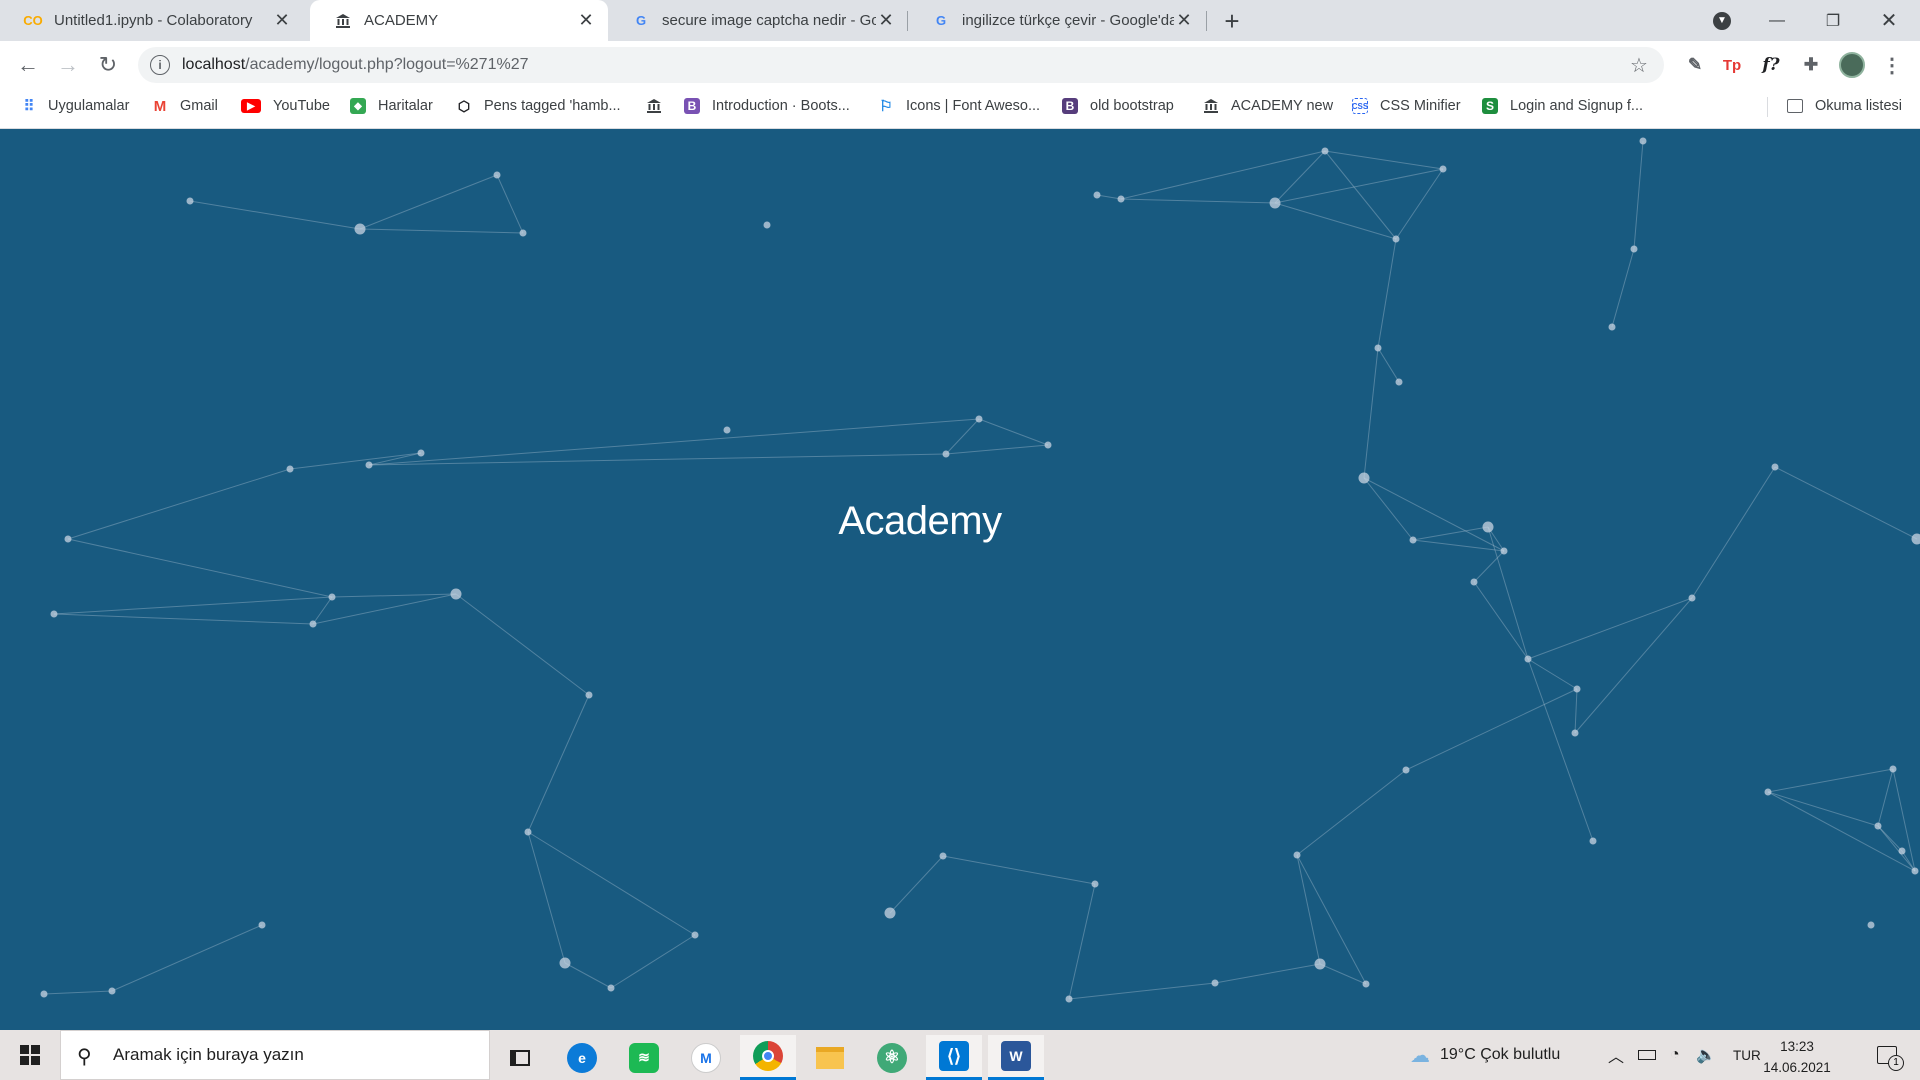 The height and width of the screenshot is (1080, 1920). What do you see at coordinates (1232, 21) in the screenshot?
I see `new-tab-button: +` at bounding box center [1232, 21].